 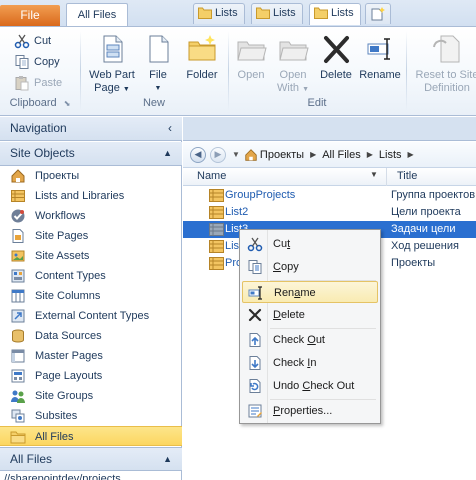 I want to click on open-with-button: Open With ▼, so click(x=293, y=64).